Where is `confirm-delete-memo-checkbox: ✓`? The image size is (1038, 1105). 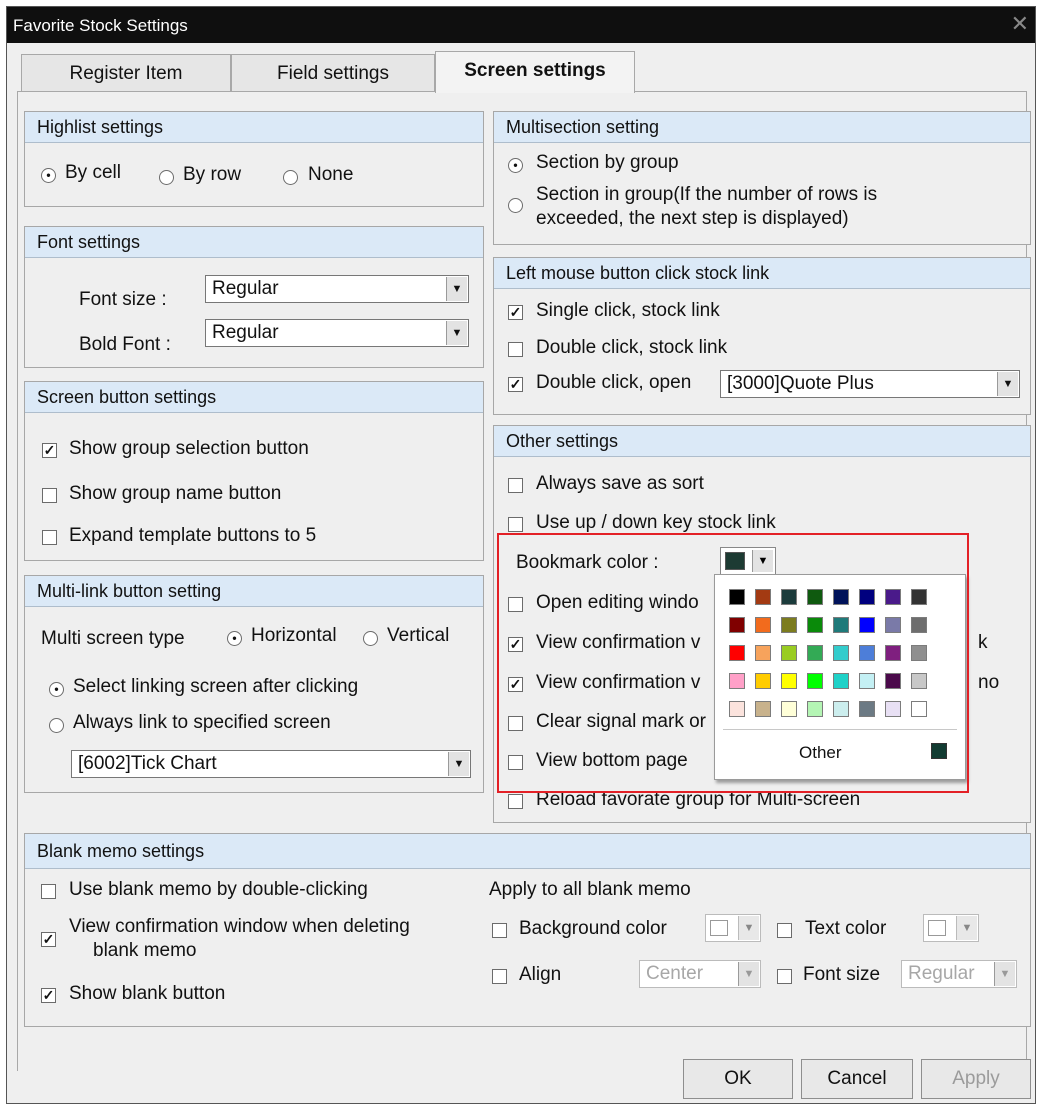
confirm-delete-memo-checkbox: ✓ is located at coordinates (48, 939).